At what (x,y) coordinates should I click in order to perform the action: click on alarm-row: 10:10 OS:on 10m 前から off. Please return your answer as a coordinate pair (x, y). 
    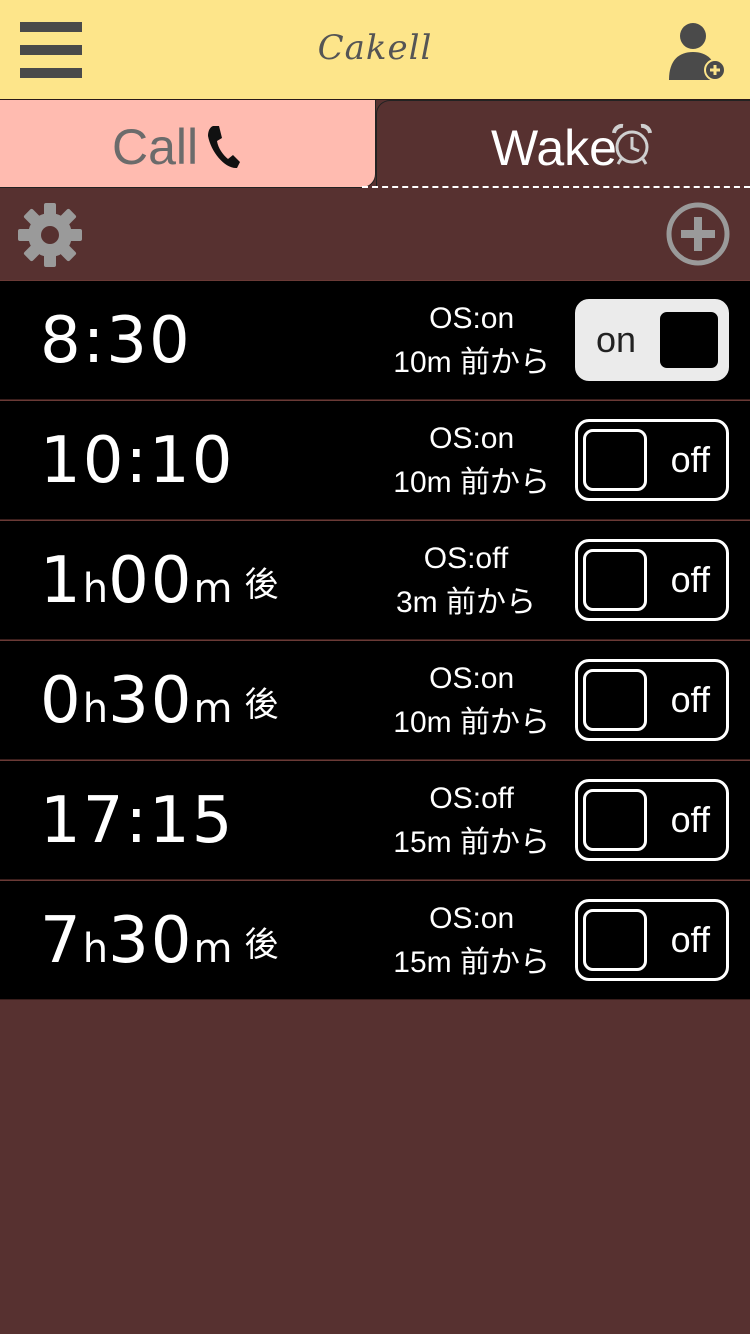
    Looking at the image, I should click on (375, 460).